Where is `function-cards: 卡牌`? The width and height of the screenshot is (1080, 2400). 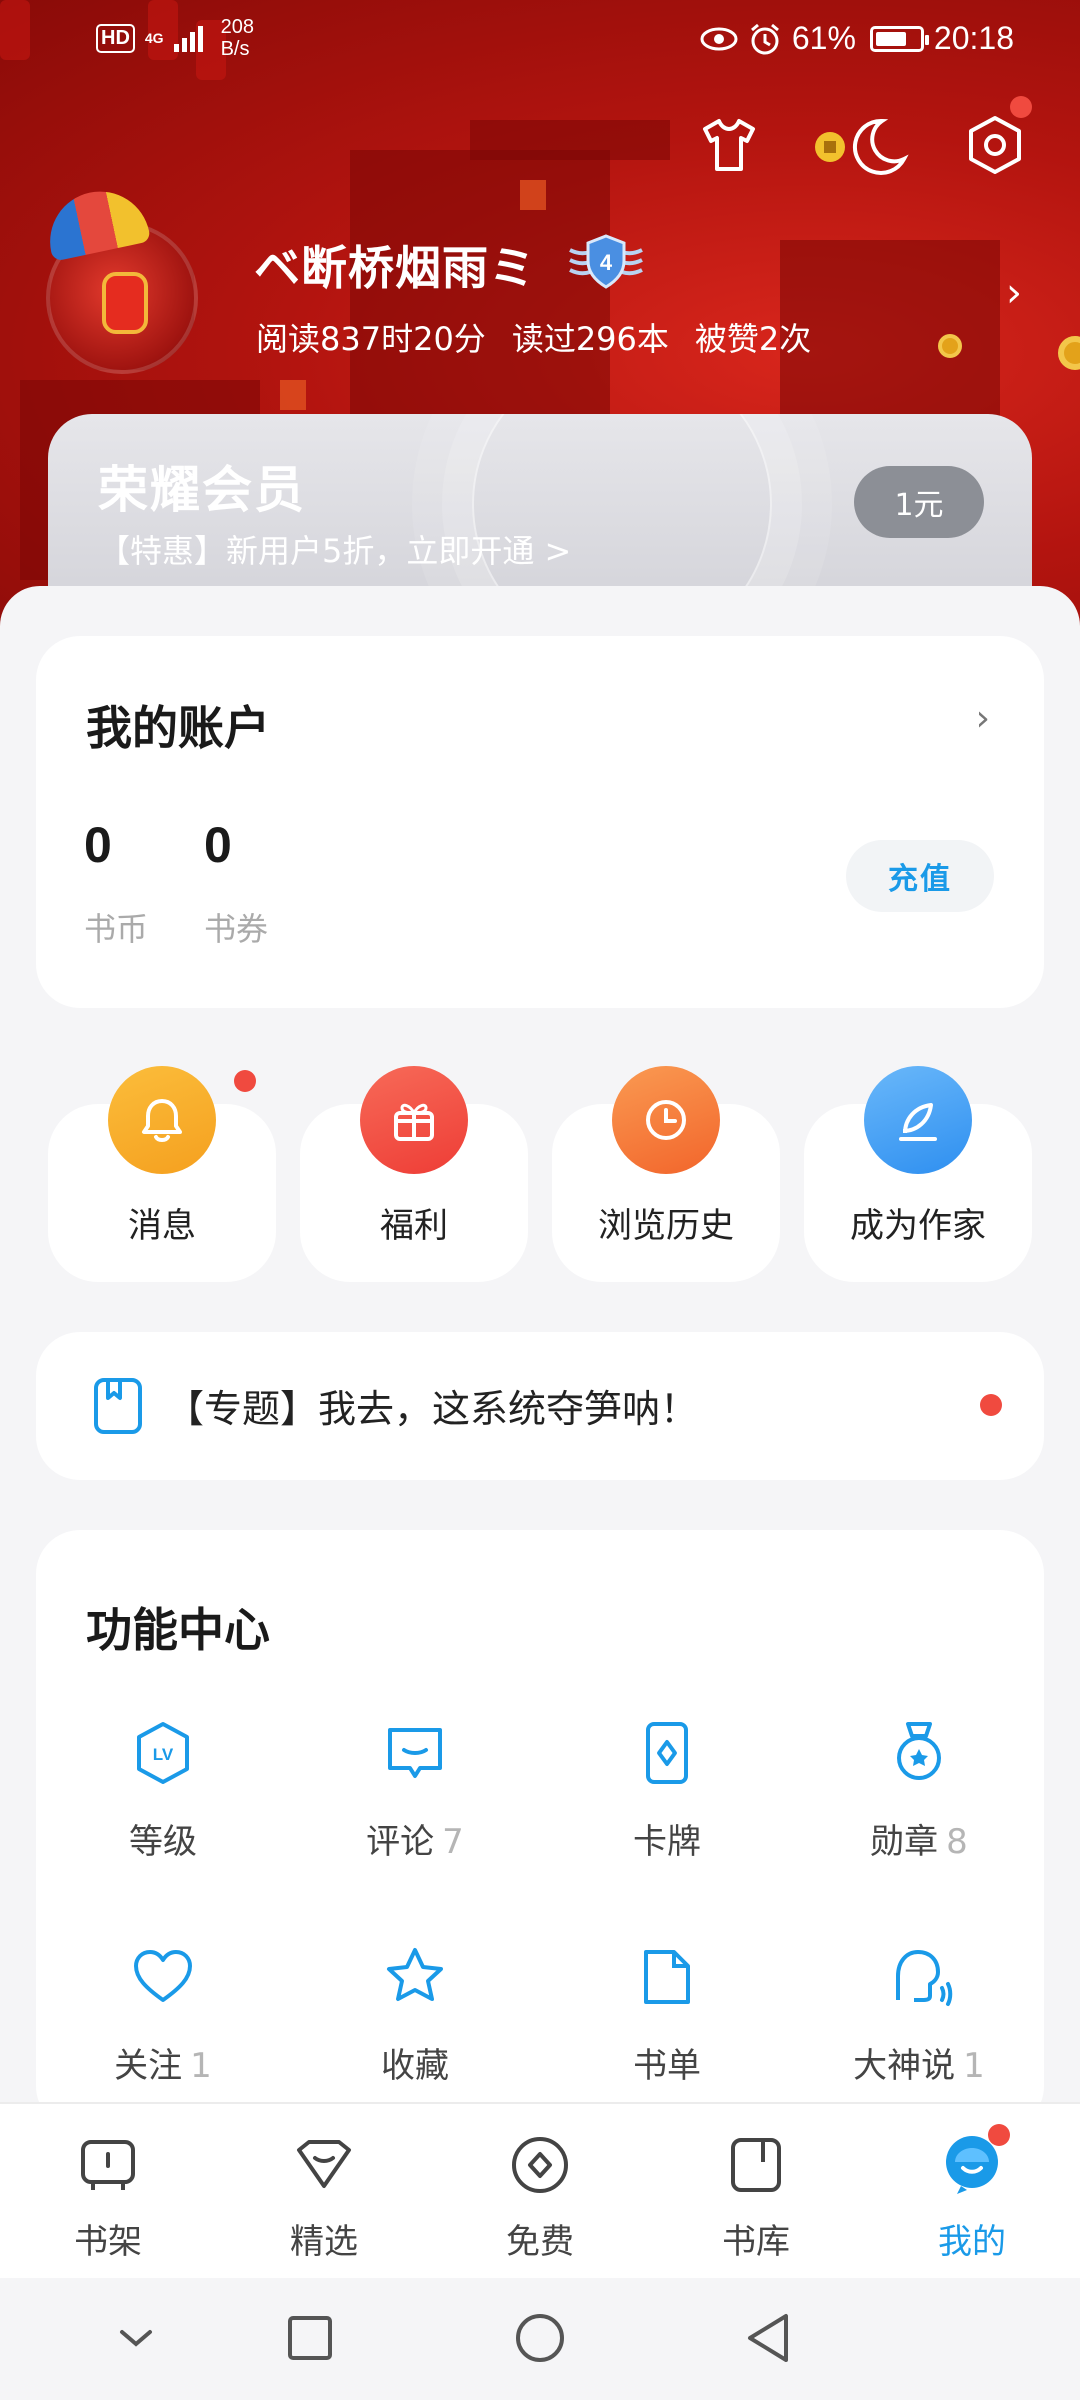
function-cards: 卡牌 is located at coordinates (667, 1790).